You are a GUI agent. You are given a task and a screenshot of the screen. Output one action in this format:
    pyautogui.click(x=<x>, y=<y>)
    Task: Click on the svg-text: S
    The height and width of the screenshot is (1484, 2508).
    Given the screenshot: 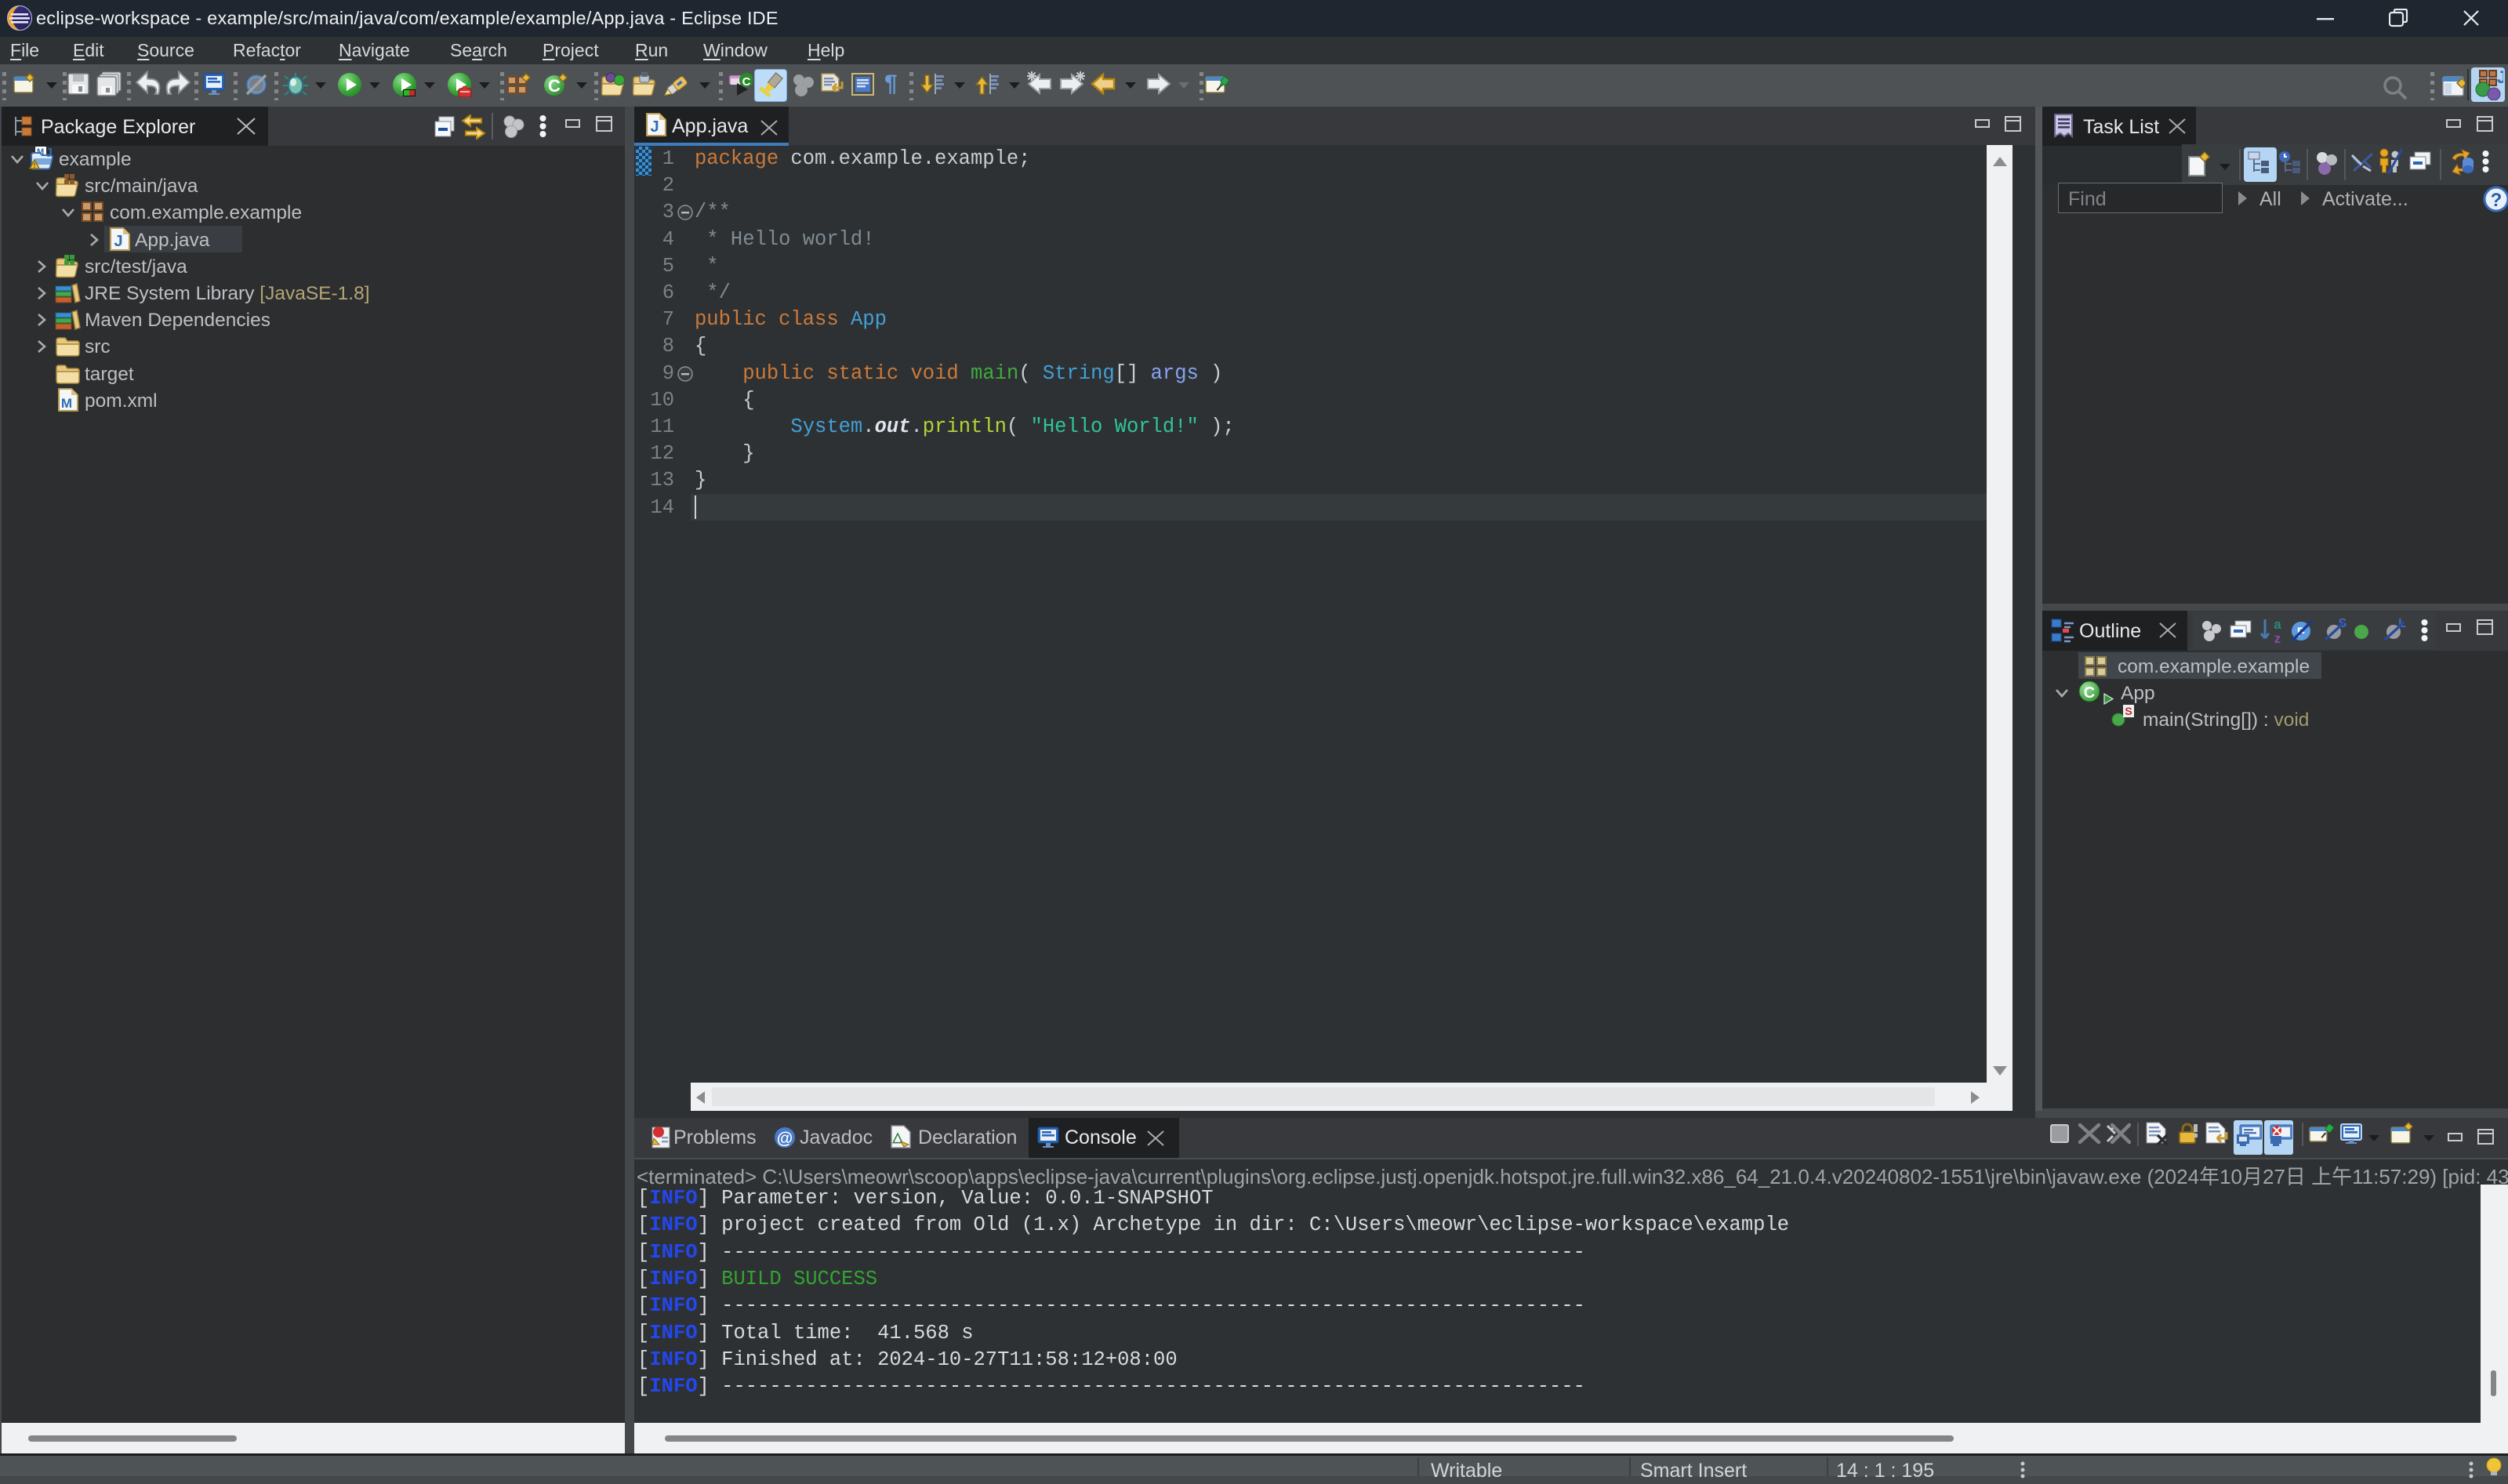 What is the action you would take?
    pyautogui.click(x=2128, y=711)
    